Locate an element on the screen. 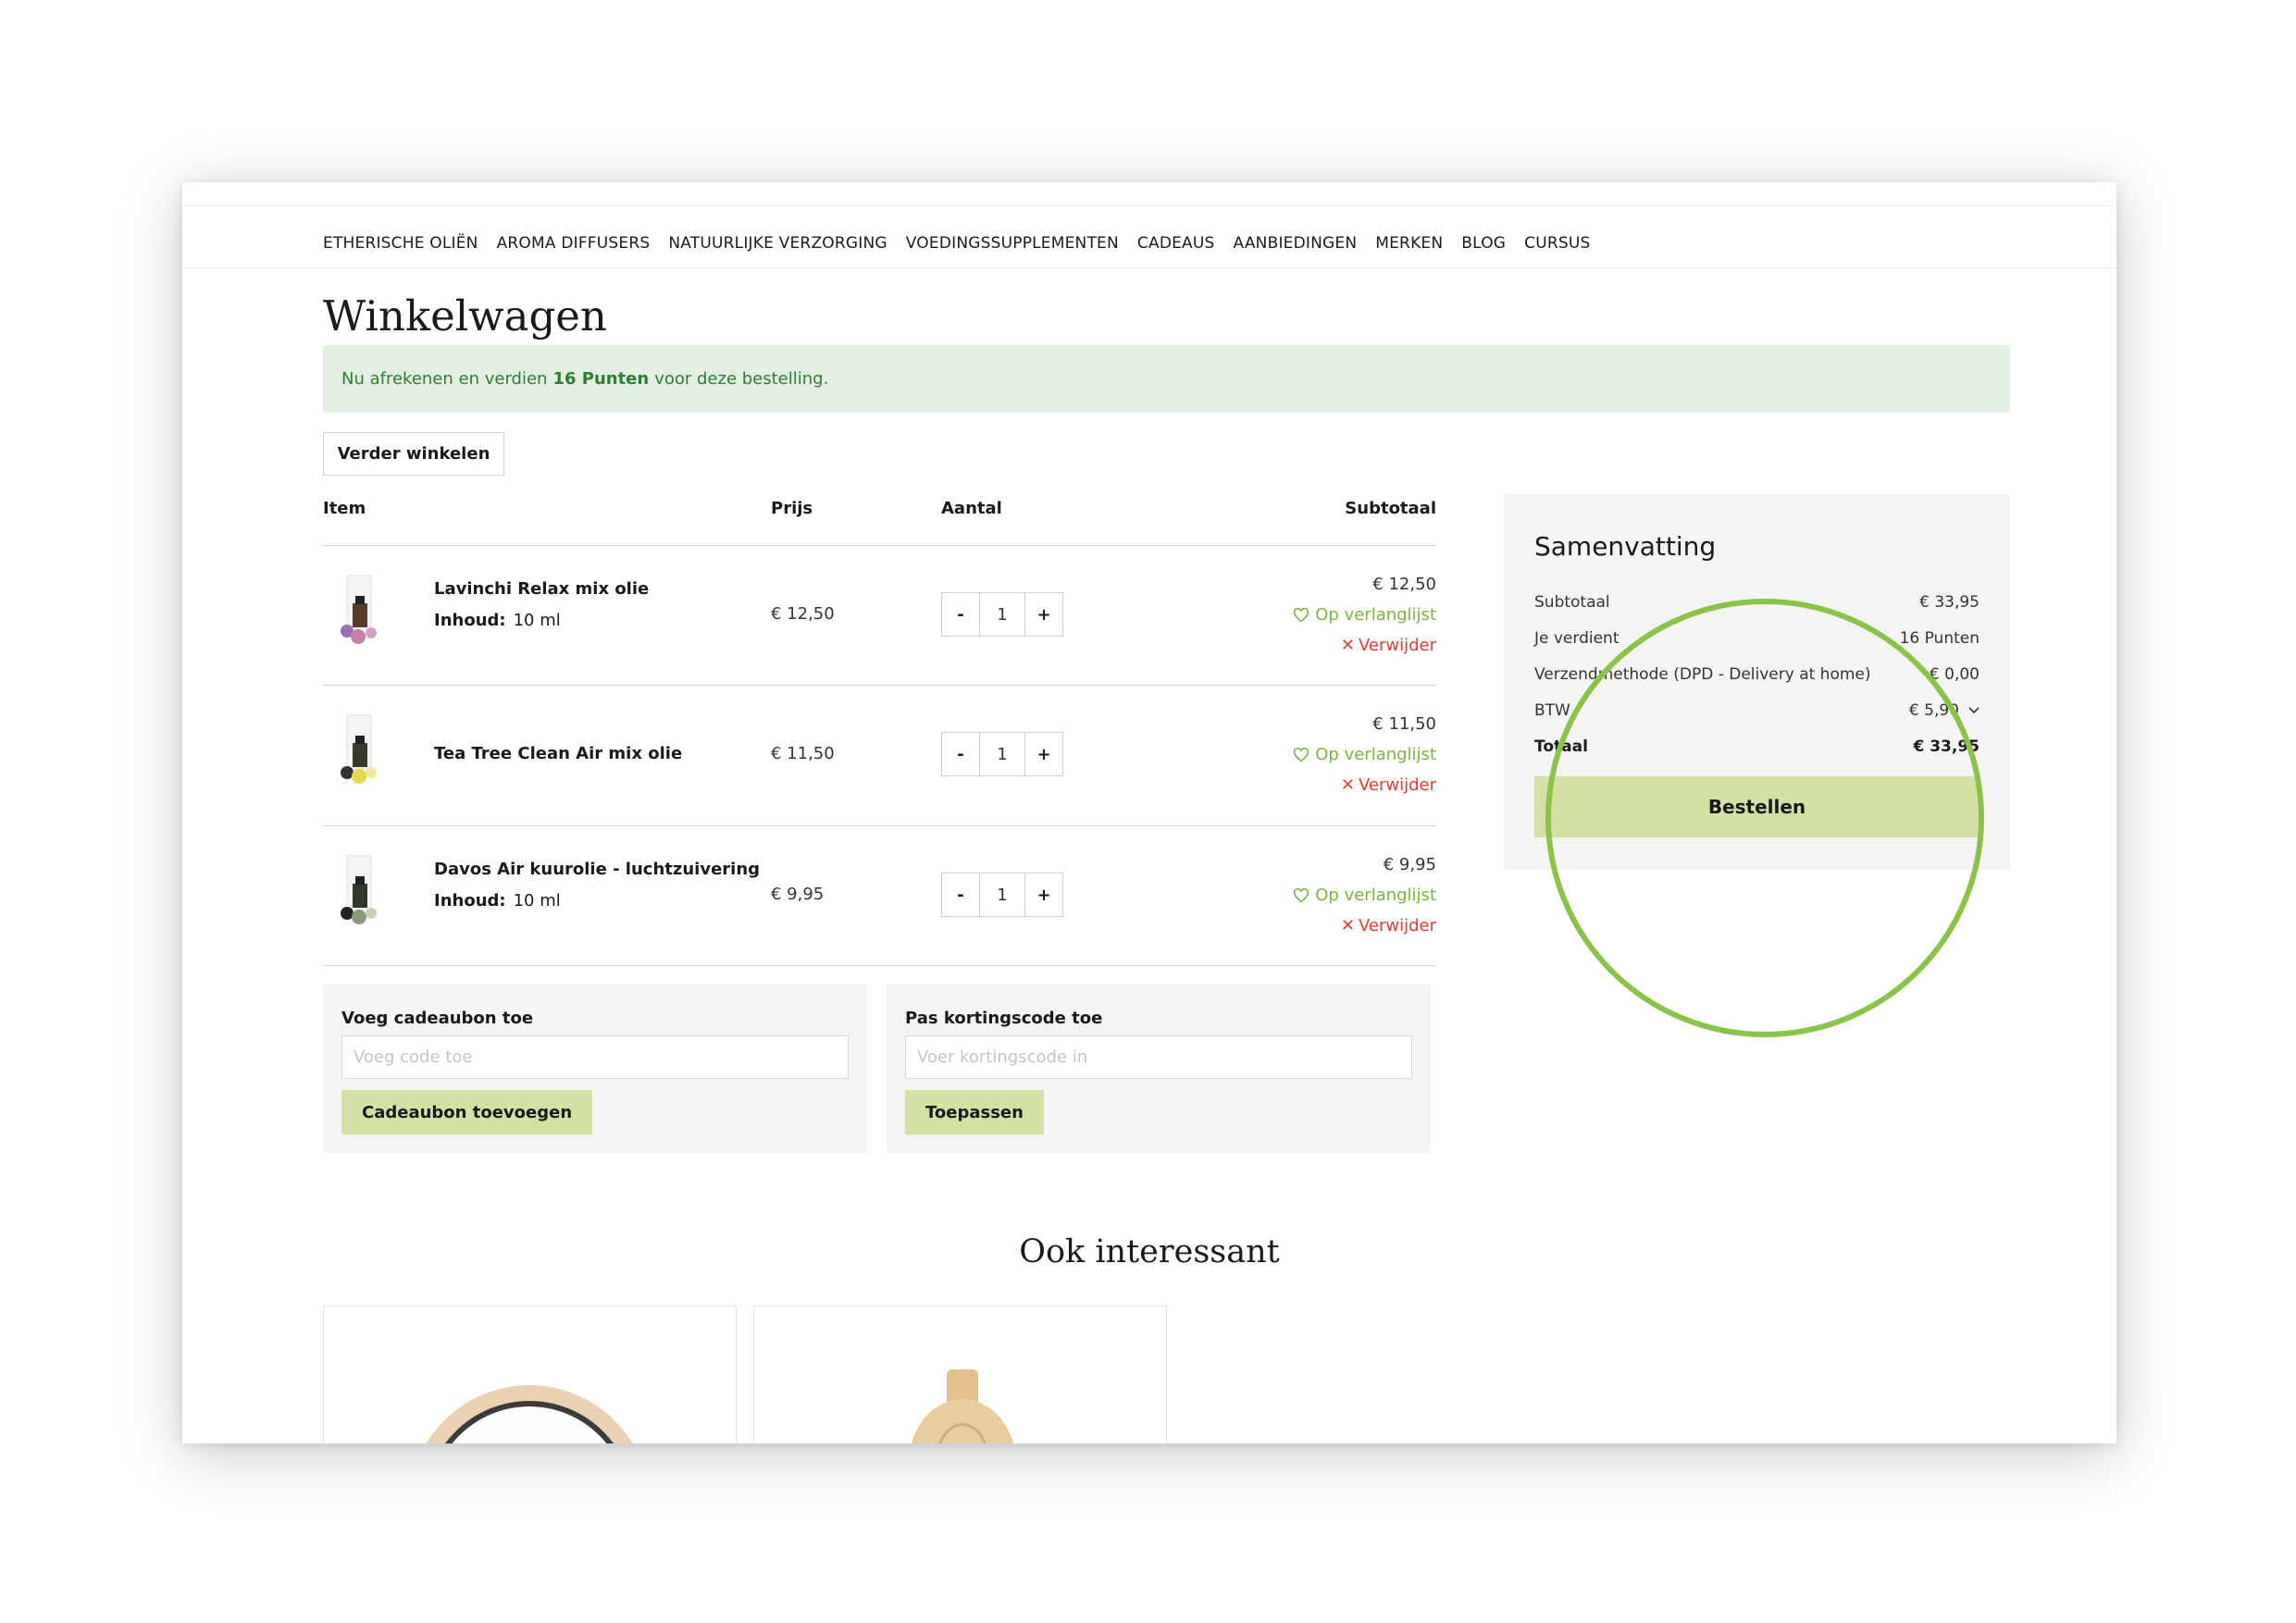 The width and height of the screenshot is (2296, 1623). notice-points: 16 Punten is located at coordinates (601, 379).